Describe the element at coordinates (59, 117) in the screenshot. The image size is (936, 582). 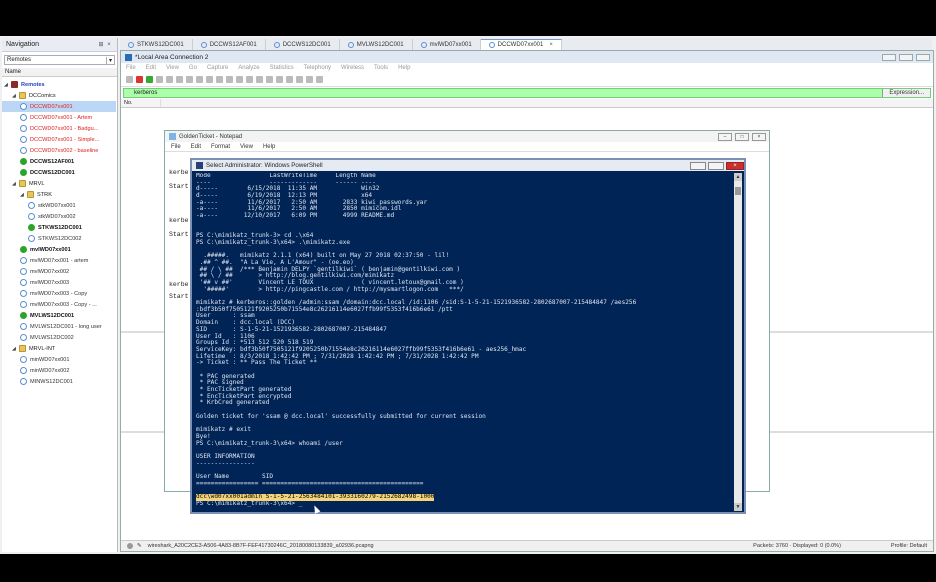
I see `tree-item: DCCWD07xx001 - Artem` at that location.